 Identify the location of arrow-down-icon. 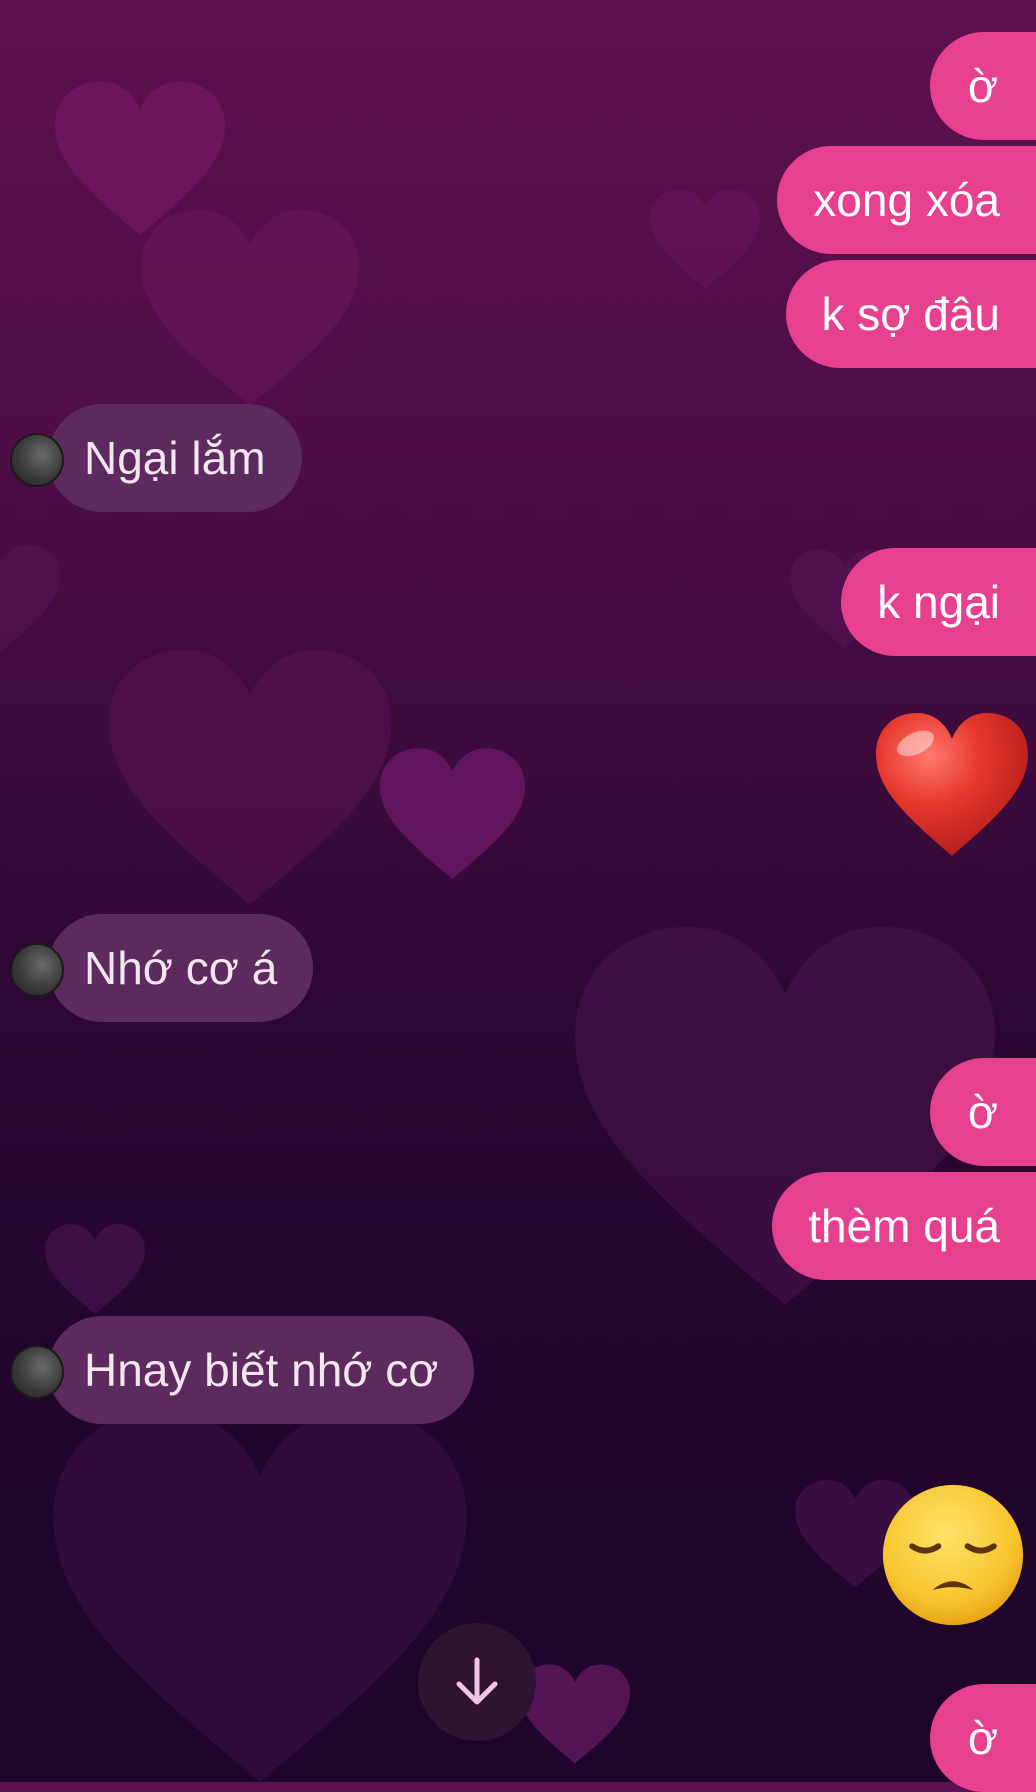
(477, 1681).